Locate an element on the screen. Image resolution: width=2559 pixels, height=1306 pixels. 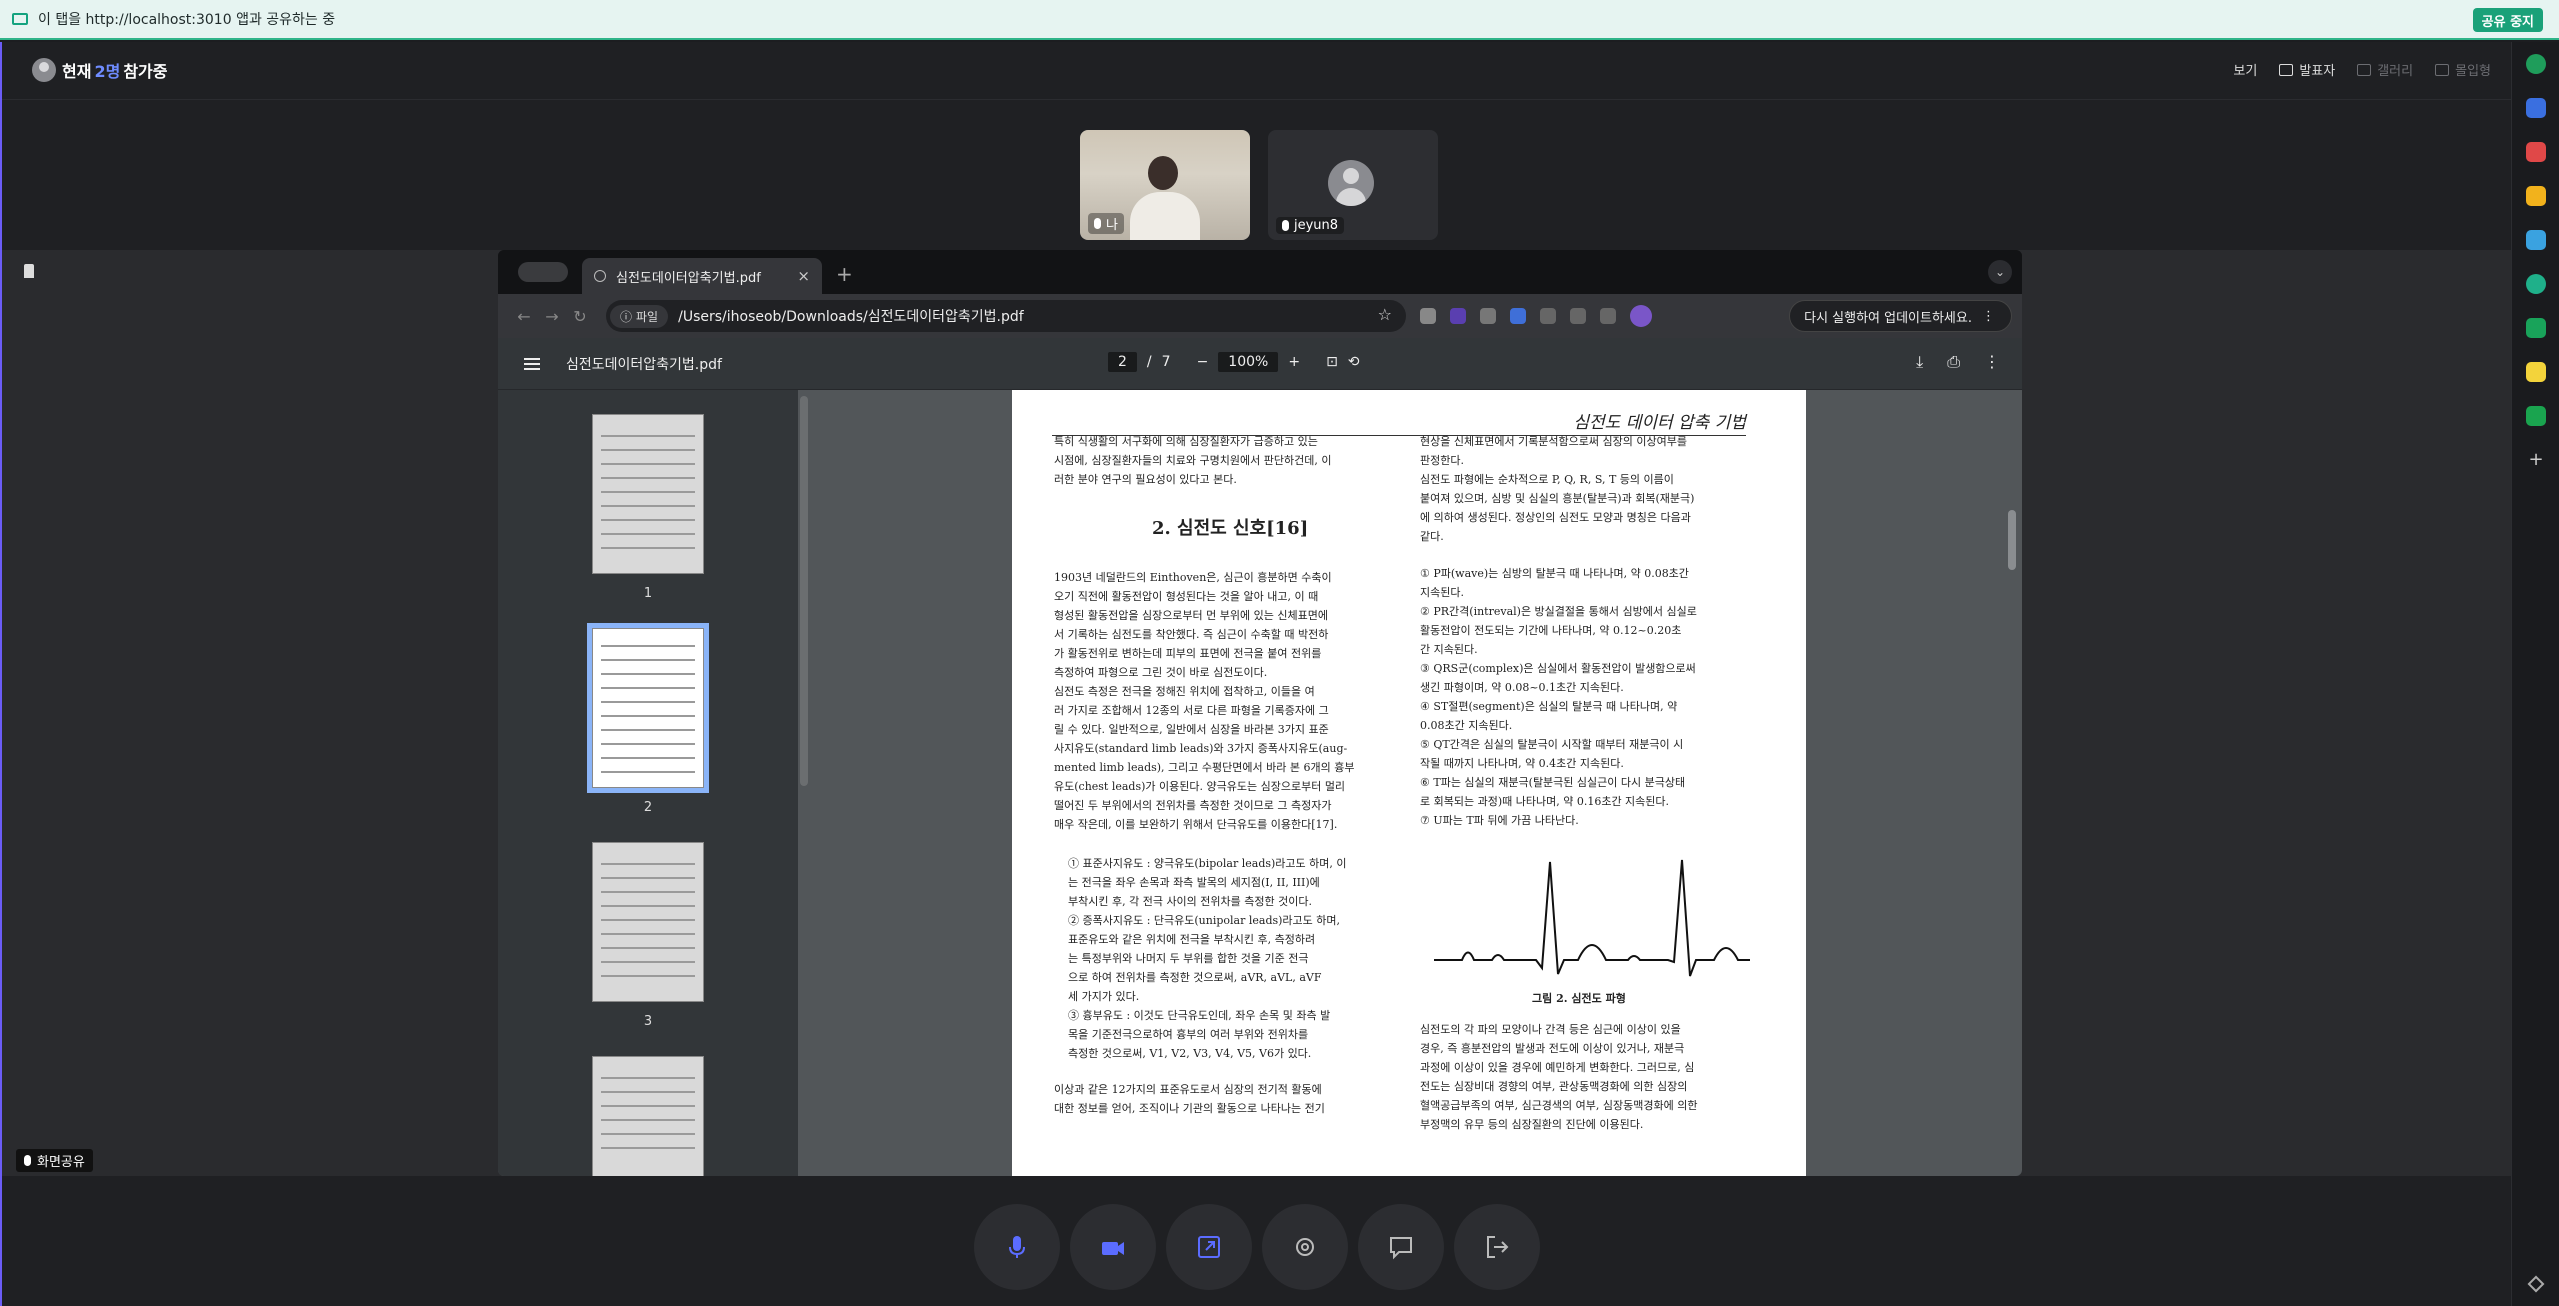
text-line: 는 전극을 좌우 손목과 좌측 발목의 세지점(I, II, III)에 is located at coordinates (1194, 882).